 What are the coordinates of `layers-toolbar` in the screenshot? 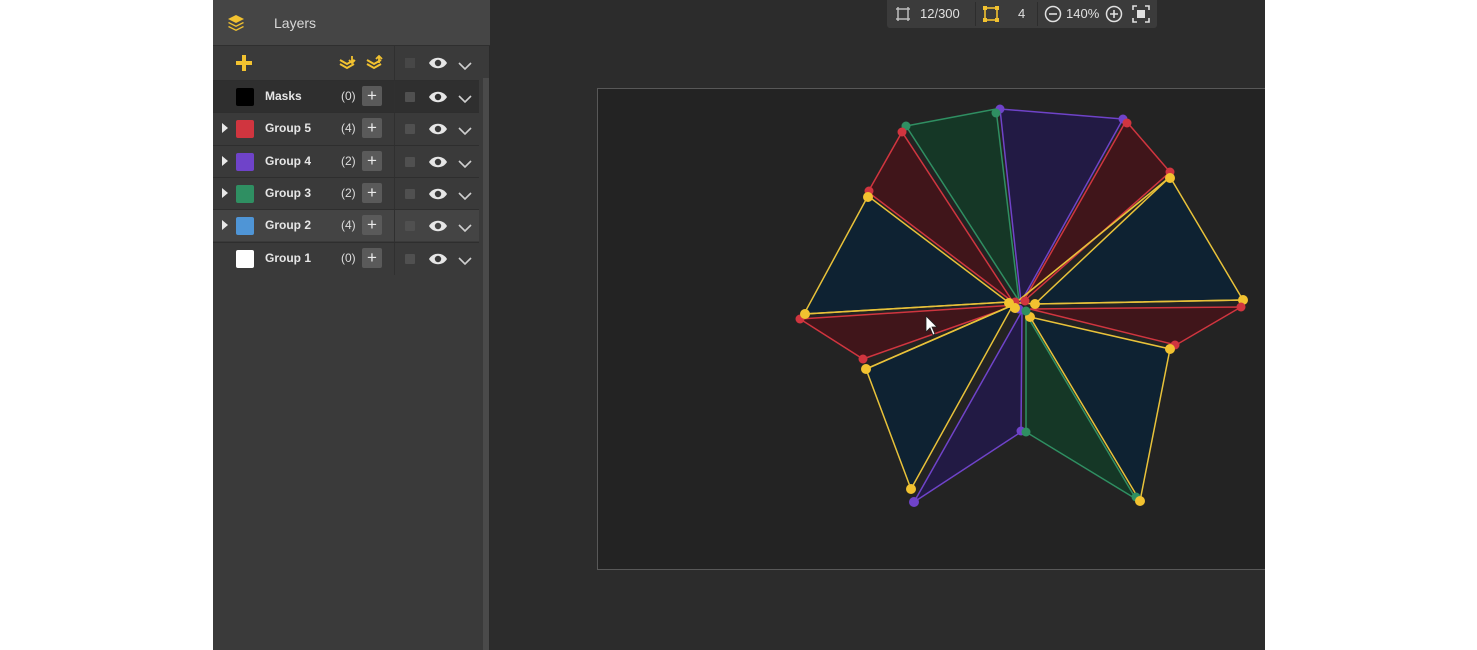 It's located at (346, 63).